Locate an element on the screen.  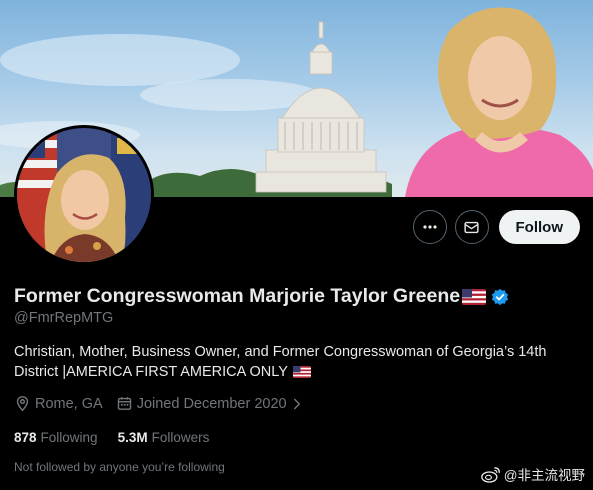
profile-counts: 878 Following 5.3M Followers is located at coordinates (121, 437).